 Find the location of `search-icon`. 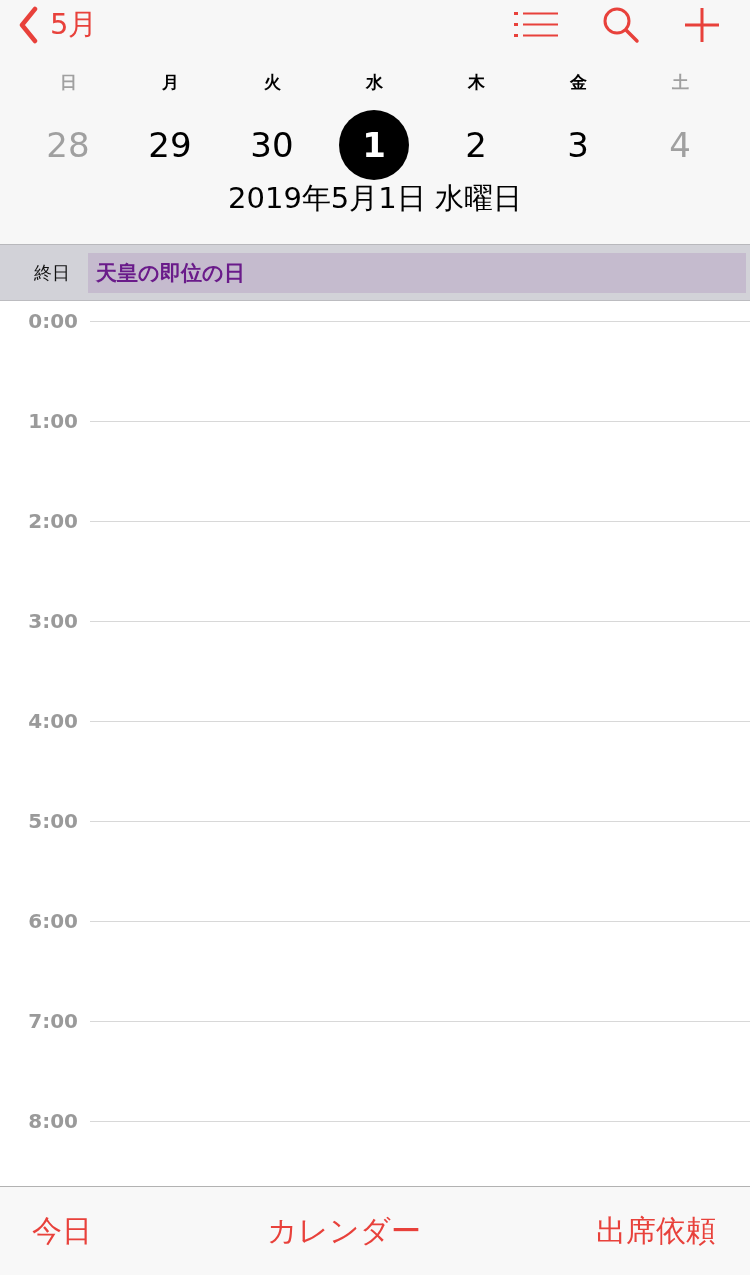

search-icon is located at coordinates (621, 25).